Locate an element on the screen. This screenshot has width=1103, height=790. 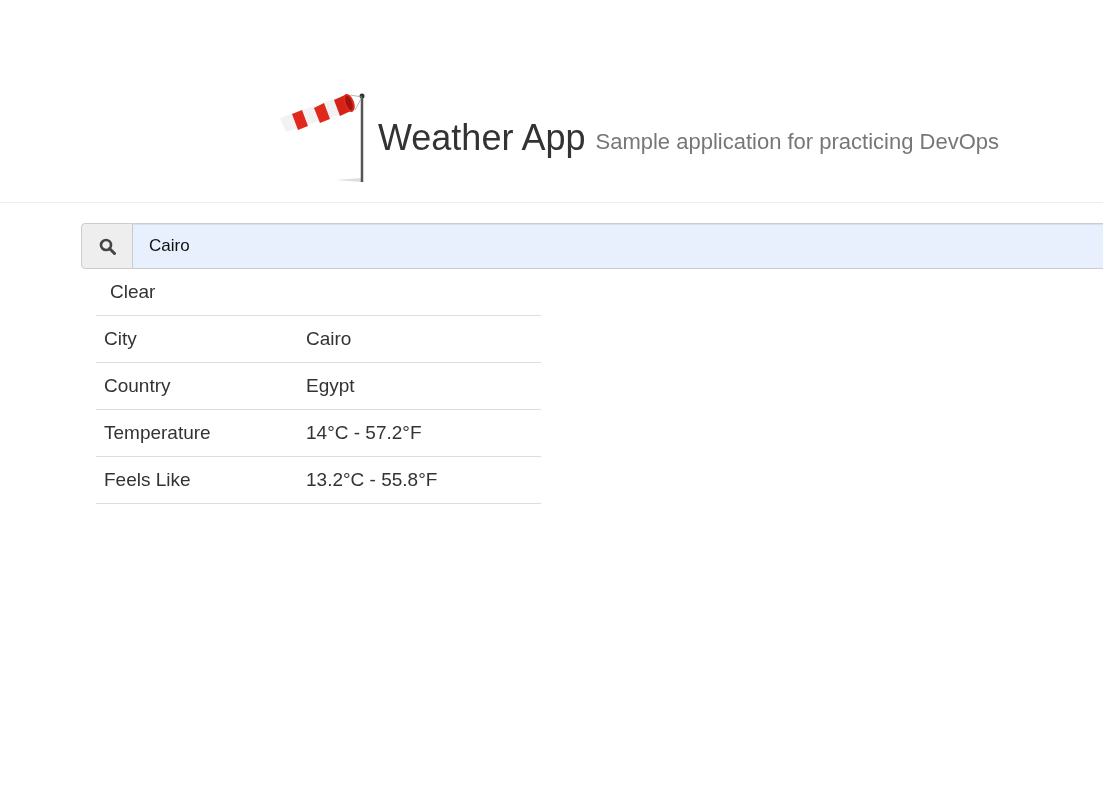
app-title: Weather App is located at coordinates (482, 138).